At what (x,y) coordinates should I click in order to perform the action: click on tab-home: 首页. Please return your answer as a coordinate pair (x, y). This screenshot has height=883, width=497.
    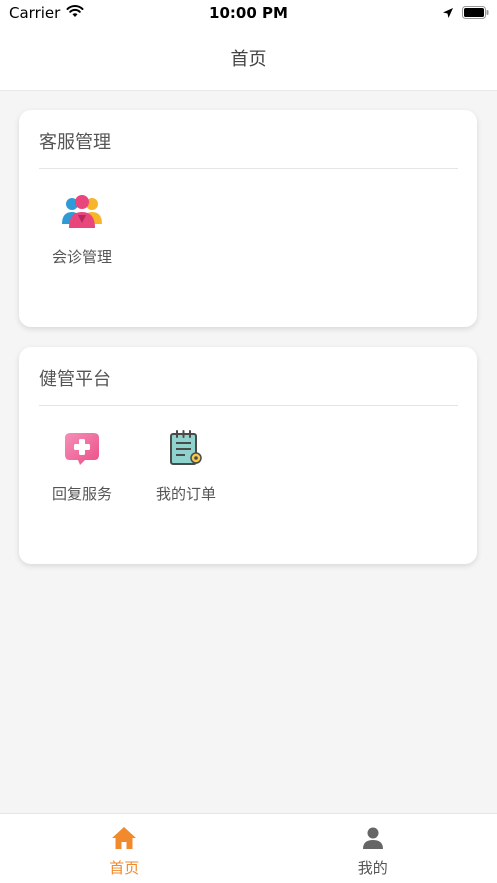
    Looking at the image, I should click on (124, 848).